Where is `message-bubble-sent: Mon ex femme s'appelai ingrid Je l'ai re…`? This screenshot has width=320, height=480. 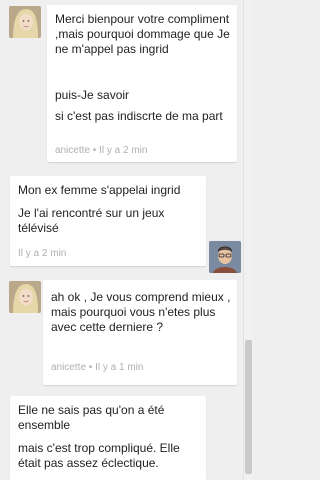
message-bubble-sent: Mon ex femme s'appelai ingrid Je l'ai re… is located at coordinates (108, 221).